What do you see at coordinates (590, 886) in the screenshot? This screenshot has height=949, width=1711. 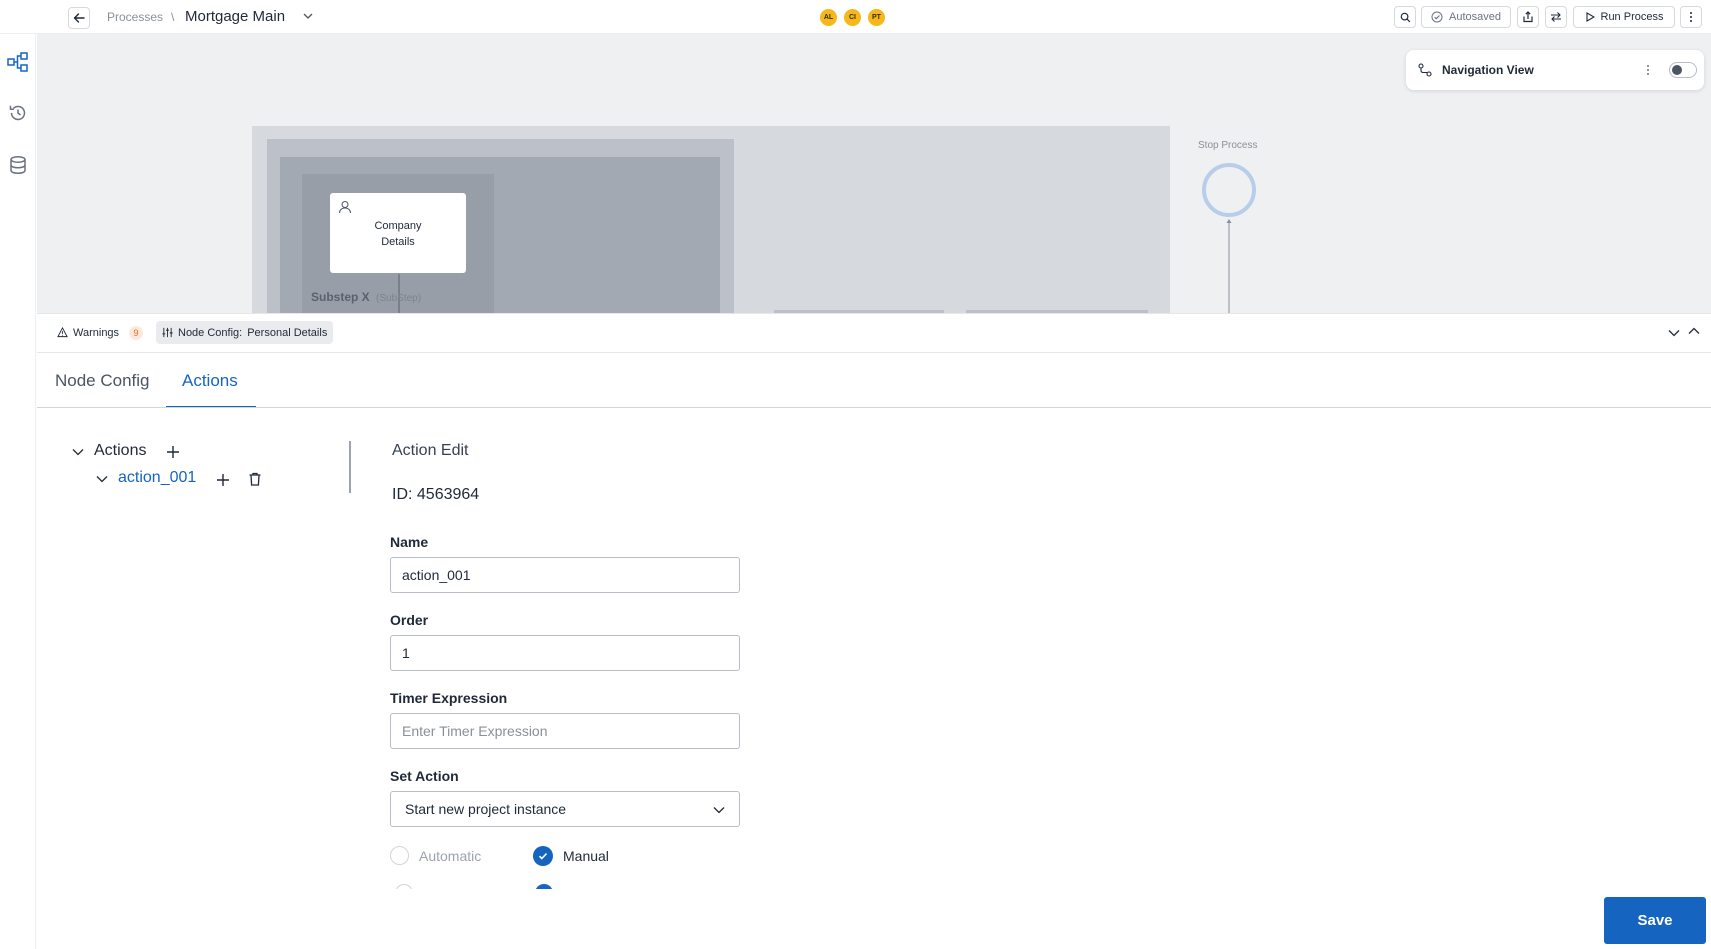 I see `form-row-clipped` at bounding box center [590, 886].